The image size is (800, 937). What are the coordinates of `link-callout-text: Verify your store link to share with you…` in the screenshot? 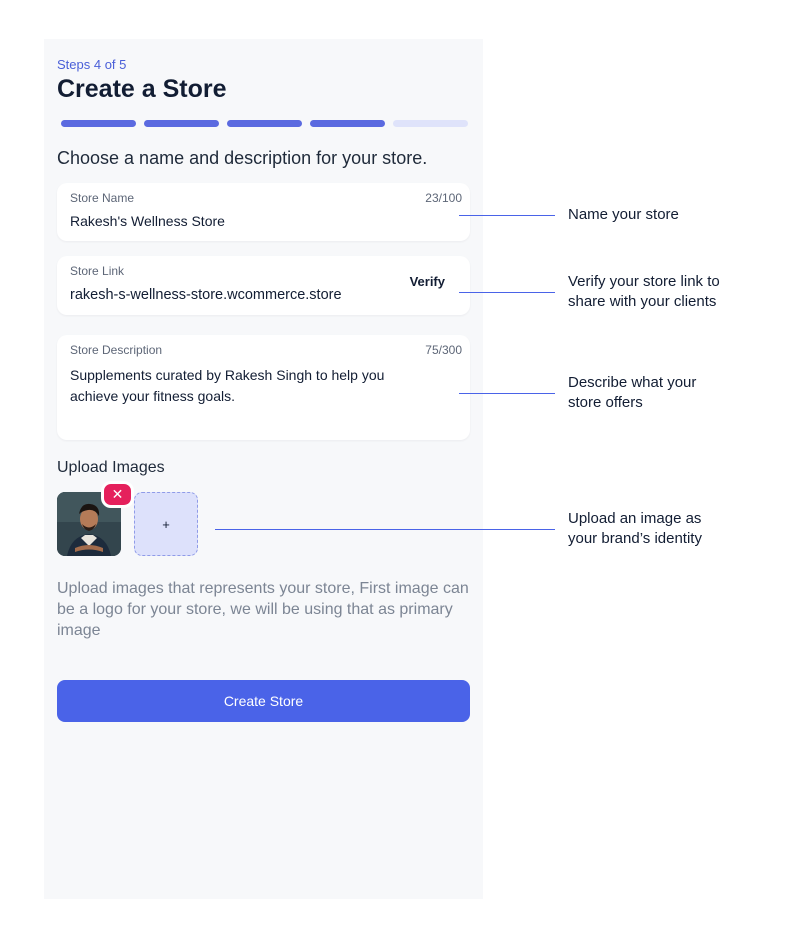 It's located at (644, 291).